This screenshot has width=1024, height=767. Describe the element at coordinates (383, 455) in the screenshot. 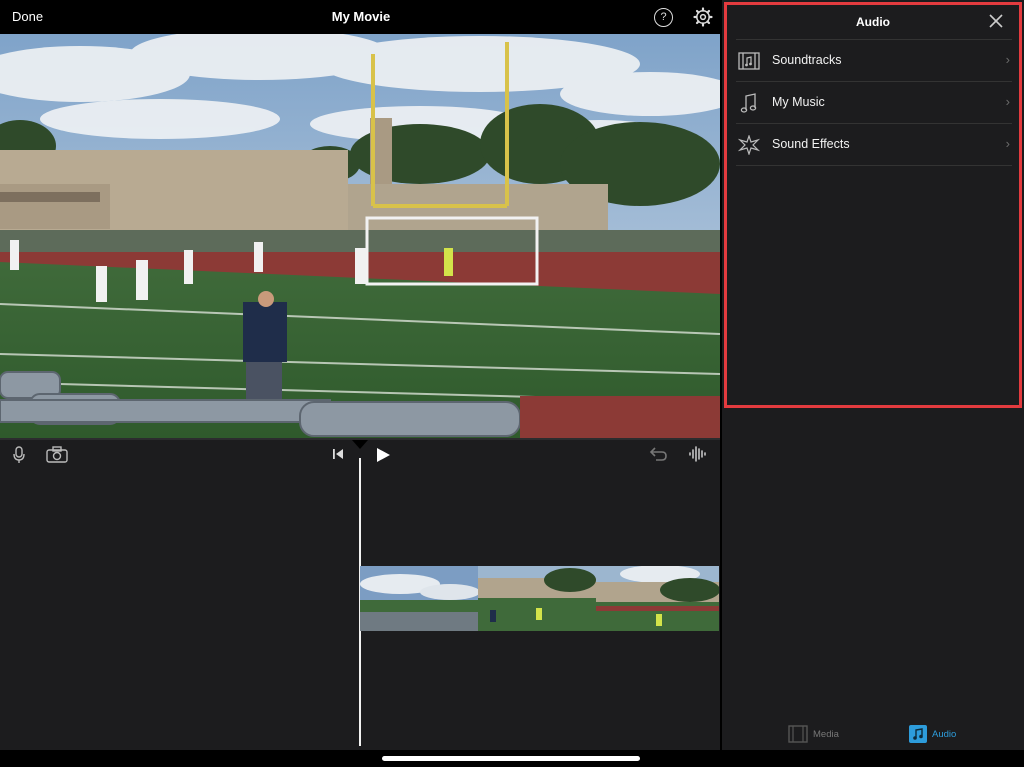

I see `play-icon` at that location.